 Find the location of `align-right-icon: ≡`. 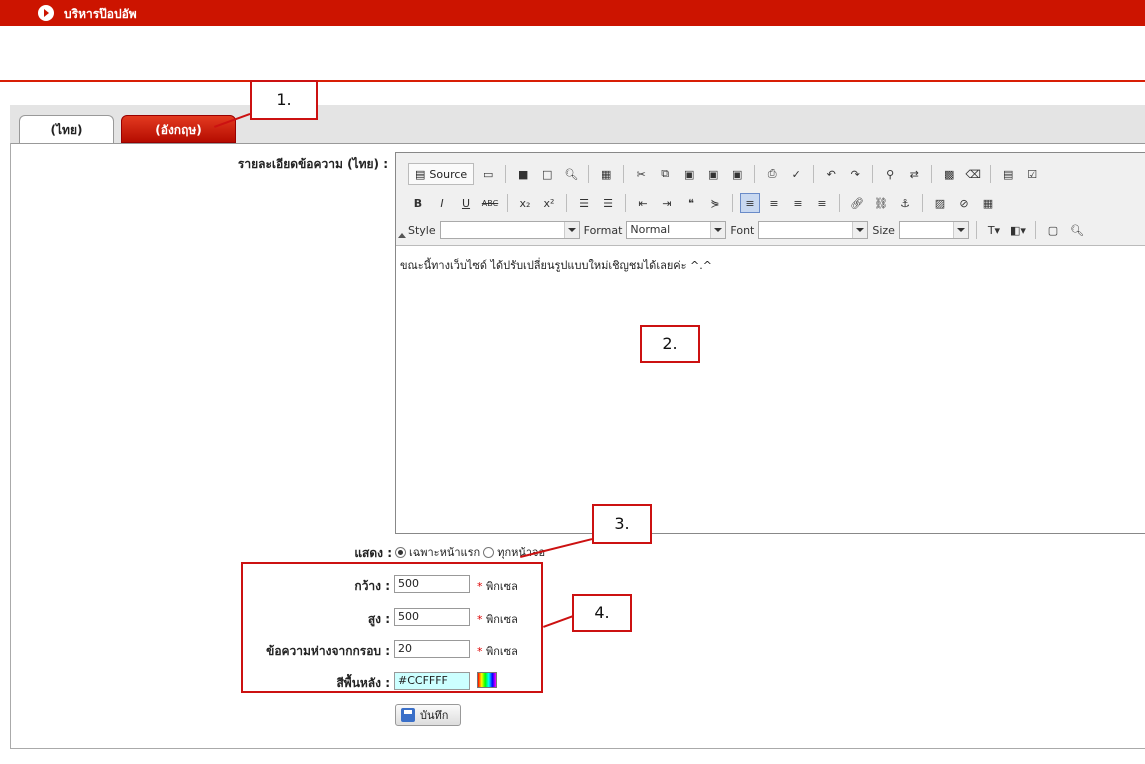

align-right-icon: ≡ is located at coordinates (798, 203).